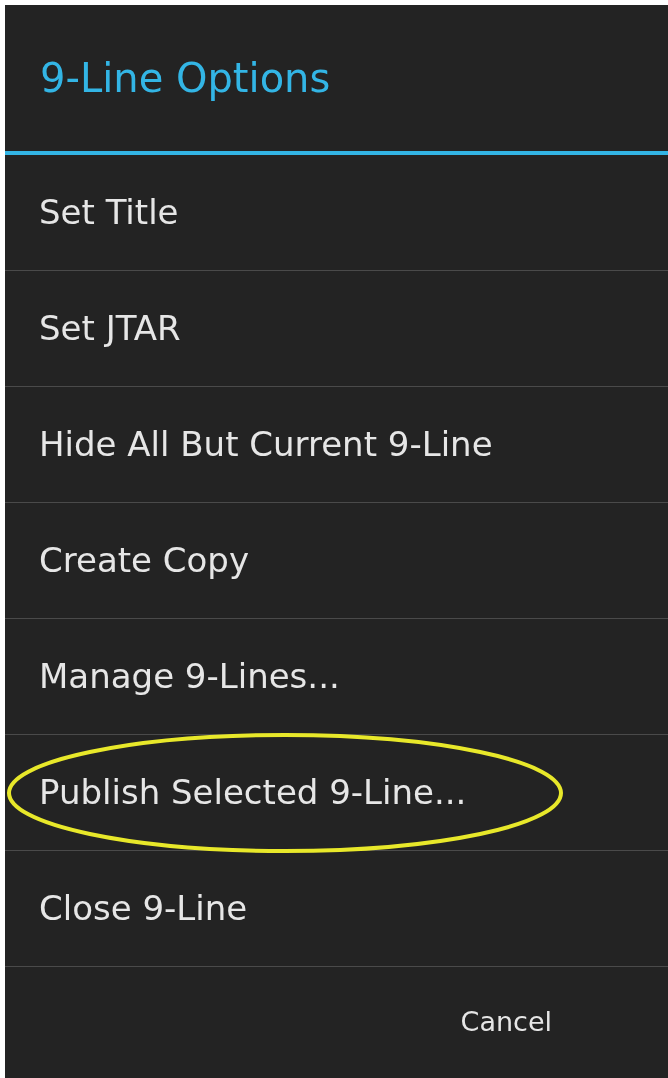 This screenshot has height=1078, width=668. Describe the element at coordinates (336, 561) in the screenshot. I see `menu-item: Create Copy` at that location.